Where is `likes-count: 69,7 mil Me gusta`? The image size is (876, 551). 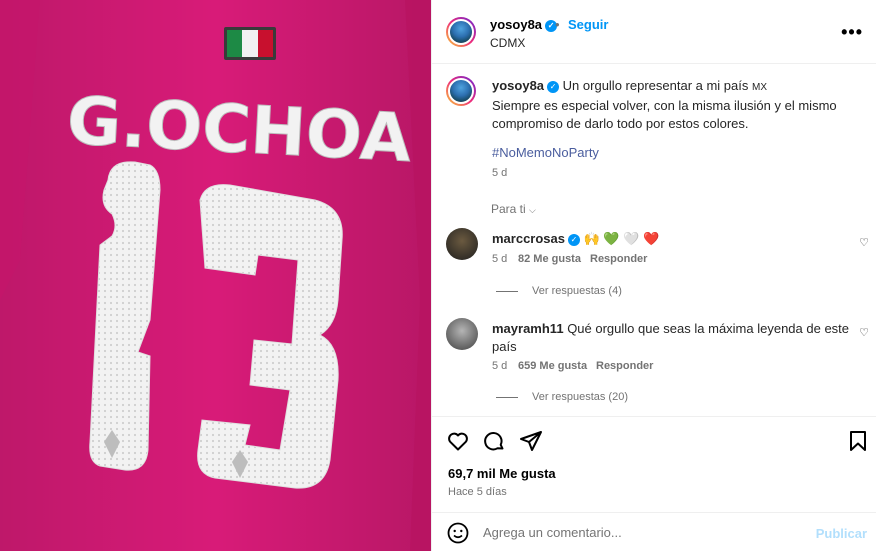 likes-count: 69,7 mil Me gusta is located at coordinates (502, 473).